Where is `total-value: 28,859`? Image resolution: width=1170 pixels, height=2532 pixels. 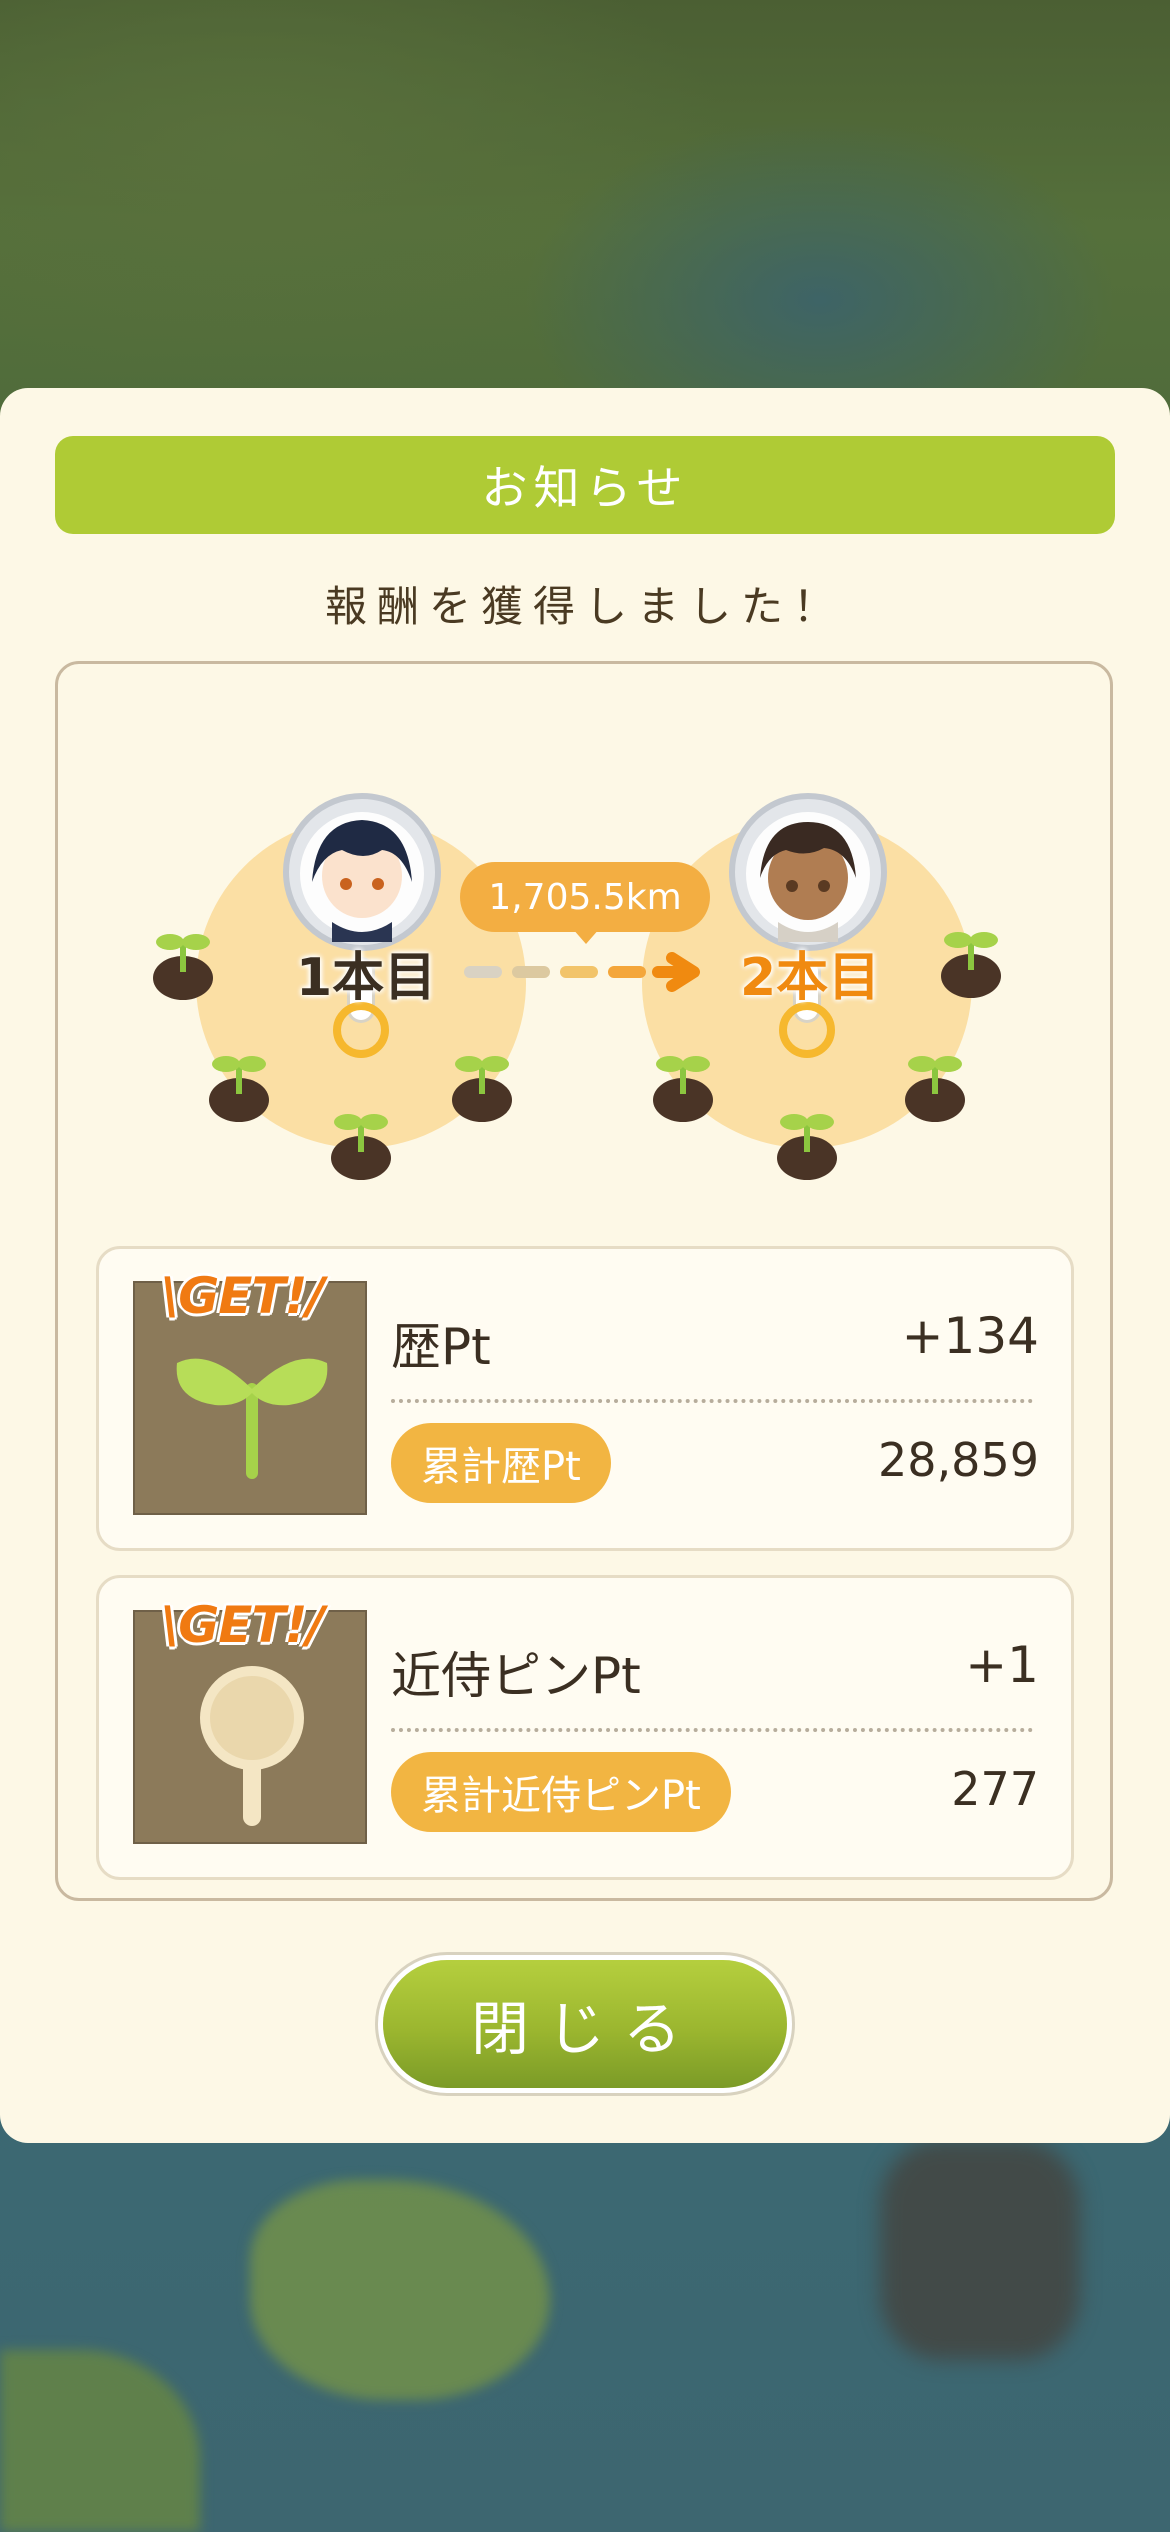 total-value: 28,859 is located at coordinates (958, 1460).